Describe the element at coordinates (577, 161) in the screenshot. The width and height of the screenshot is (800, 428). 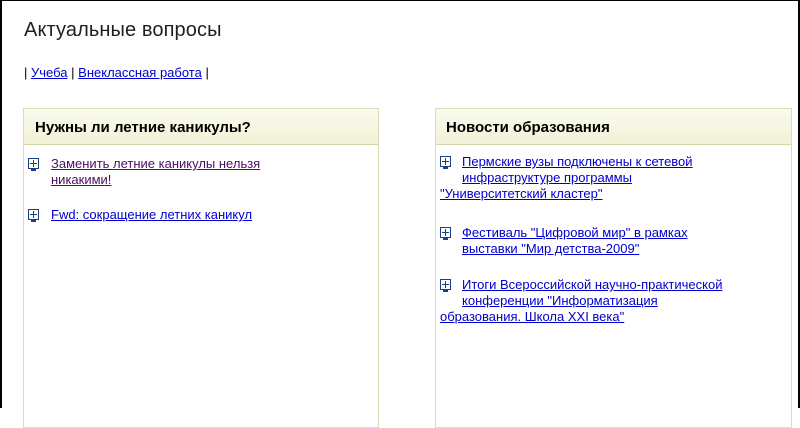
I see `news-link-line: Пермские вузы подключены к сетевой` at that location.